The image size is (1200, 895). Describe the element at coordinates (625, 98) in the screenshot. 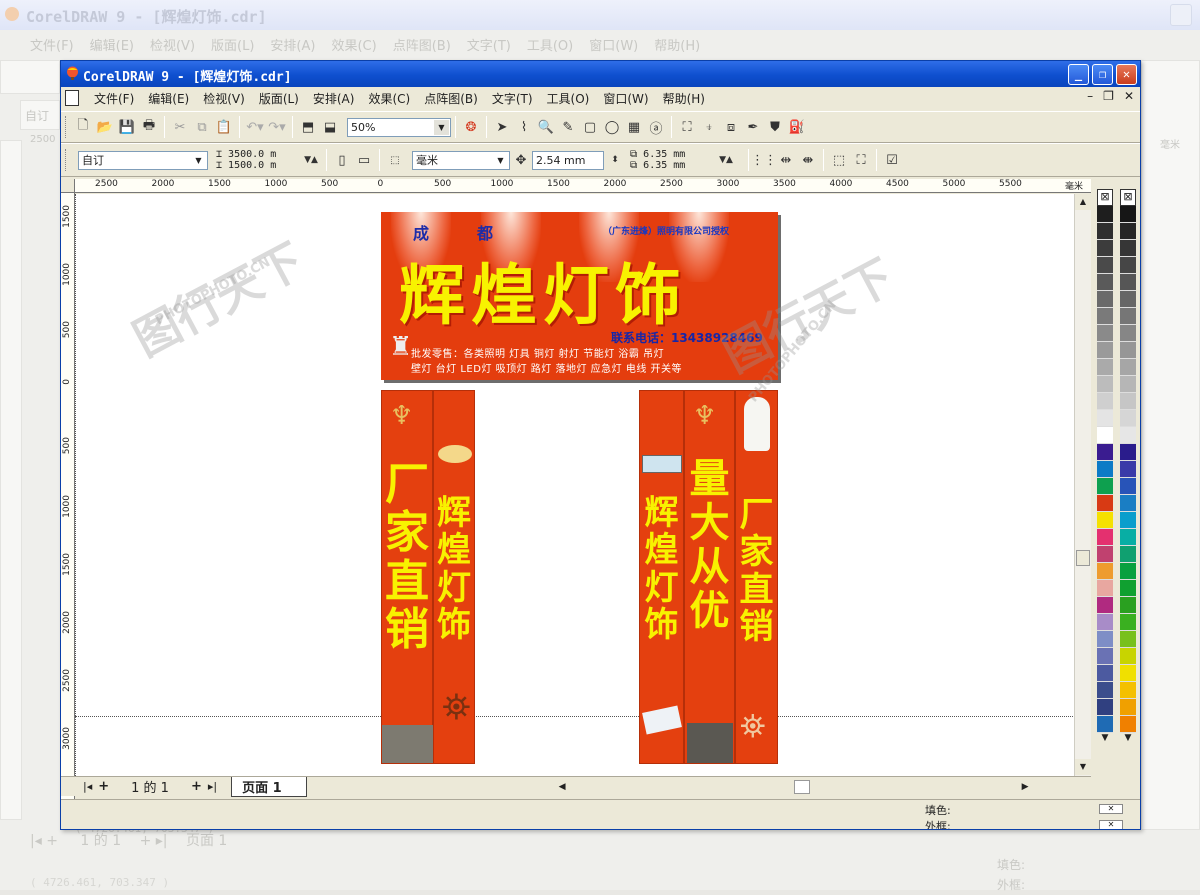

I see `menu-item: 窗口(W)` at that location.